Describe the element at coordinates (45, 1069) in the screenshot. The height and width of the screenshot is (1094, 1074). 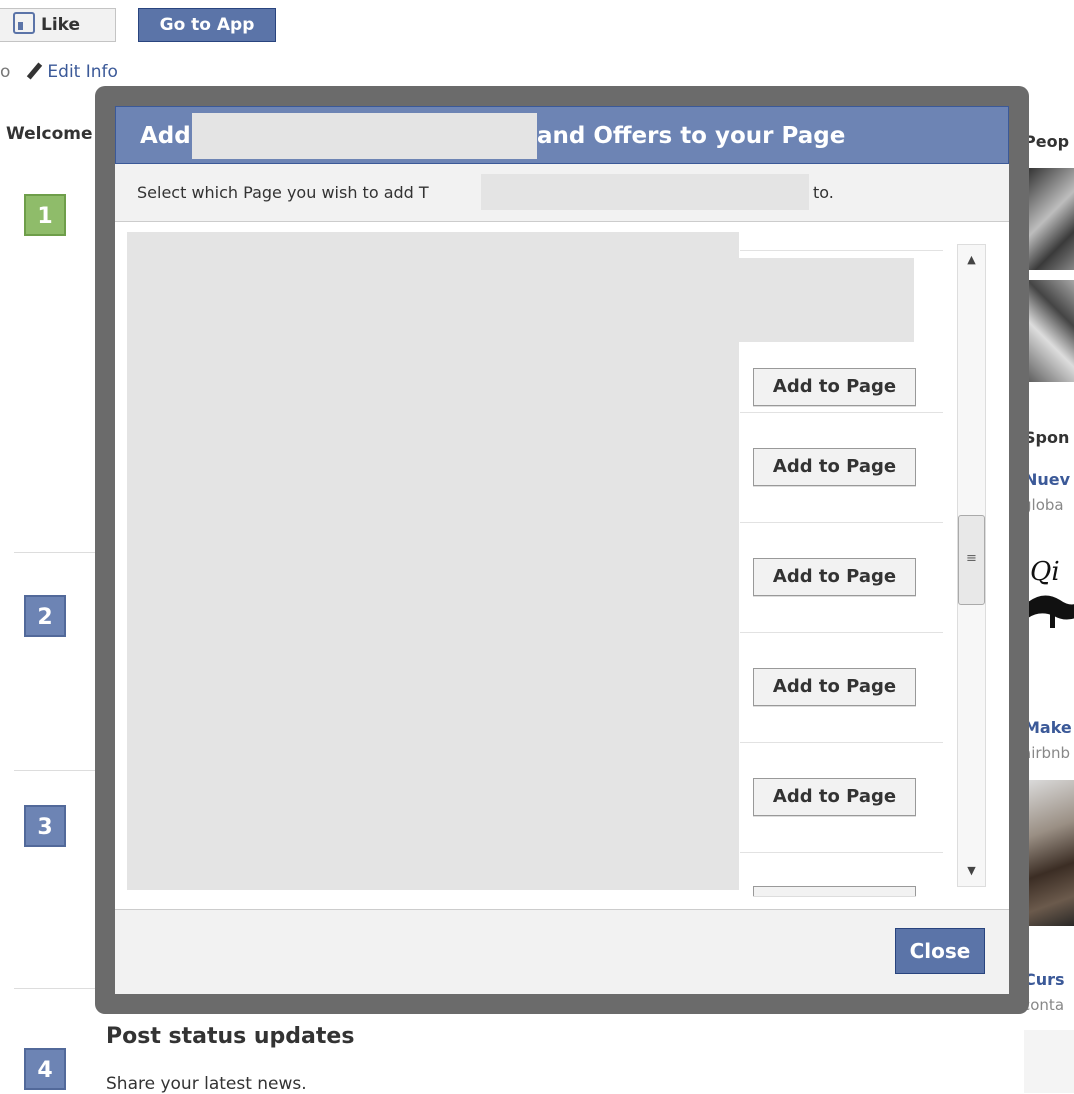
I see `step-4-badge: 4` at that location.